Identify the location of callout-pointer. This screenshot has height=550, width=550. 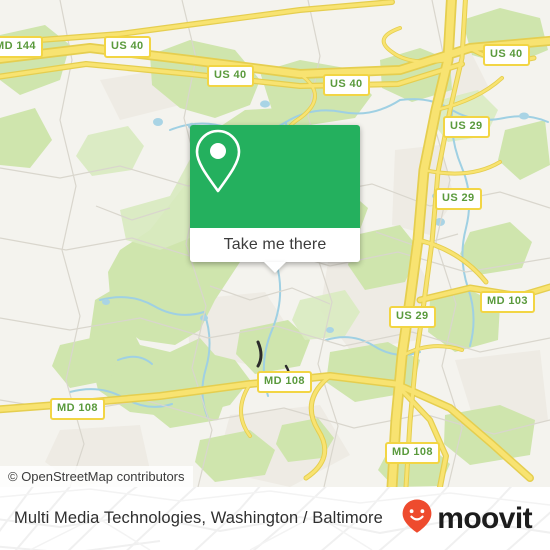
(275, 267).